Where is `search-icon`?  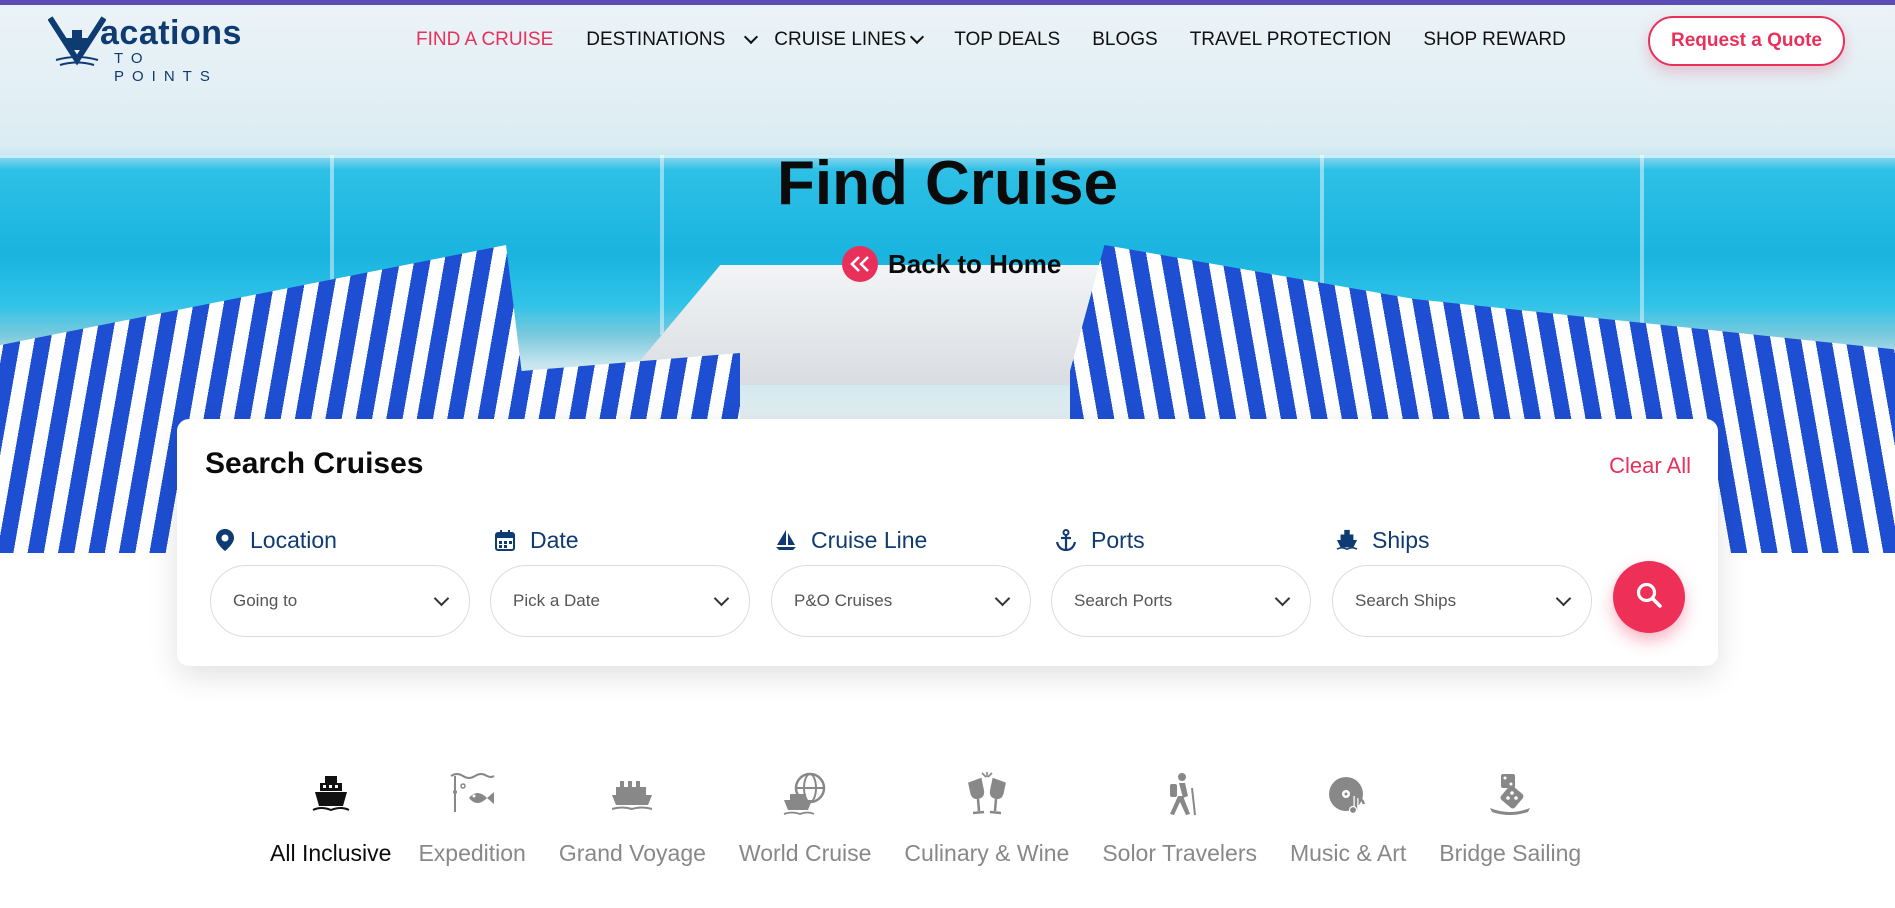
search-icon is located at coordinates (1649, 597).